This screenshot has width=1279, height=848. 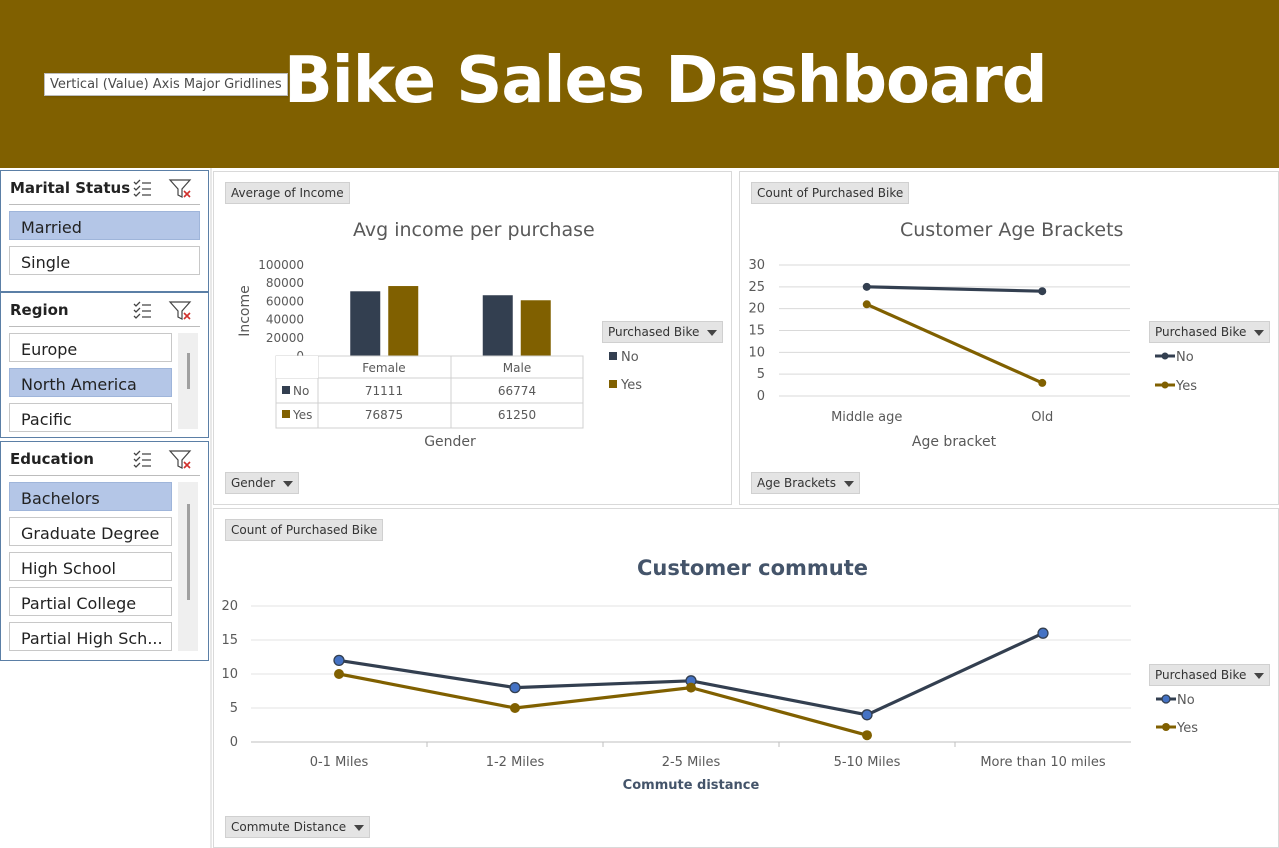 I want to click on x-tick-label: 2-5 Miles, so click(x=691, y=762).